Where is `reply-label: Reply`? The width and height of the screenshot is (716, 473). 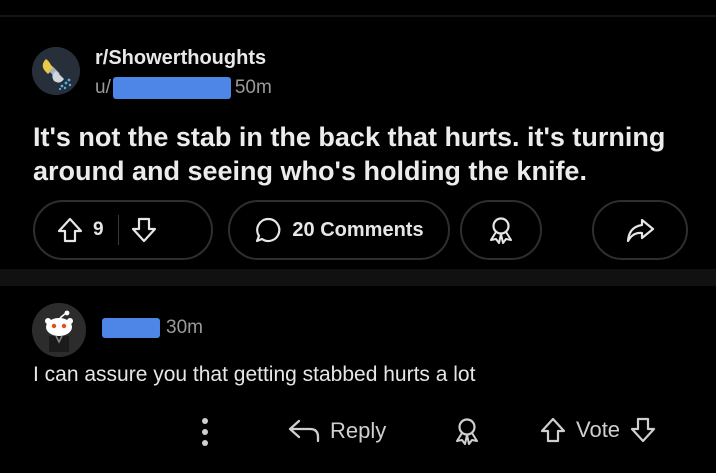 reply-label: Reply is located at coordinates (358, 430).